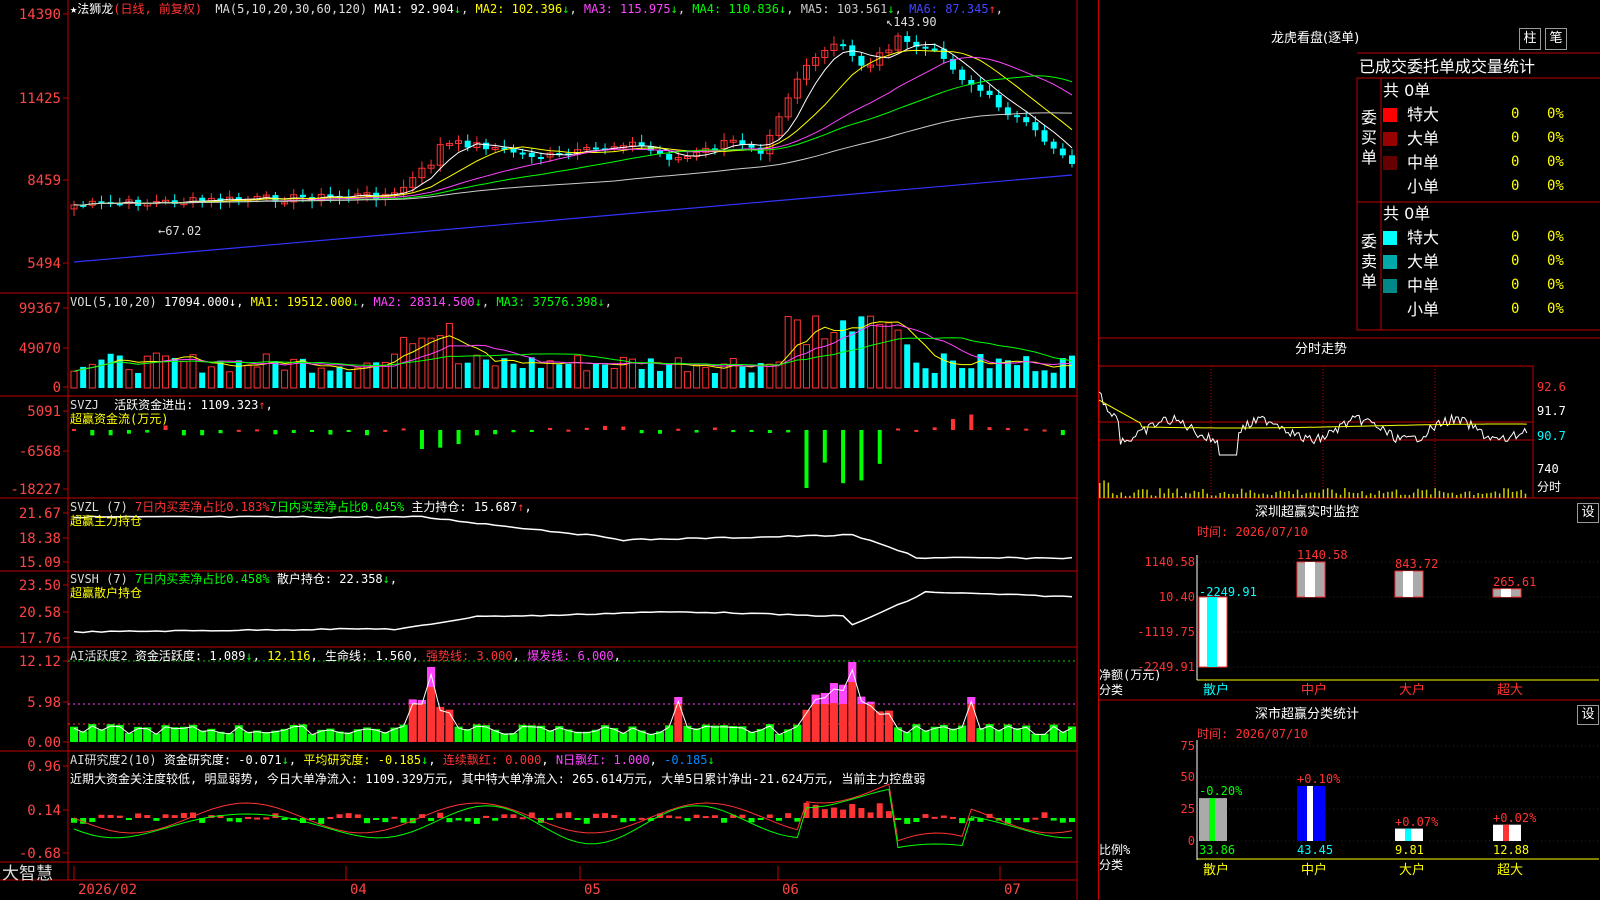 The width and height of the screenshot is (1600, 900). What do you see at coordinates (1530, 39) in the screenshot?
I see `bar-view-button: 柱` at bounding box center [1530, 39].